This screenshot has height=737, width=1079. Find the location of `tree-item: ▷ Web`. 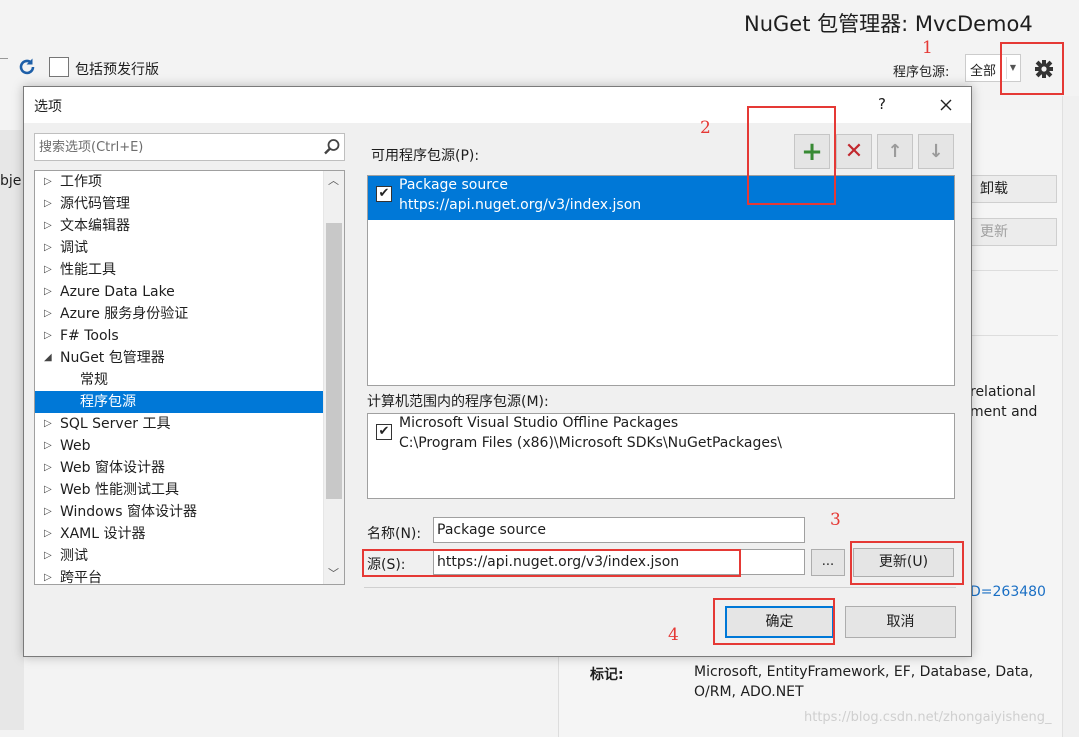

tree-item: ▷ Web is located at coordinates (179, 446).